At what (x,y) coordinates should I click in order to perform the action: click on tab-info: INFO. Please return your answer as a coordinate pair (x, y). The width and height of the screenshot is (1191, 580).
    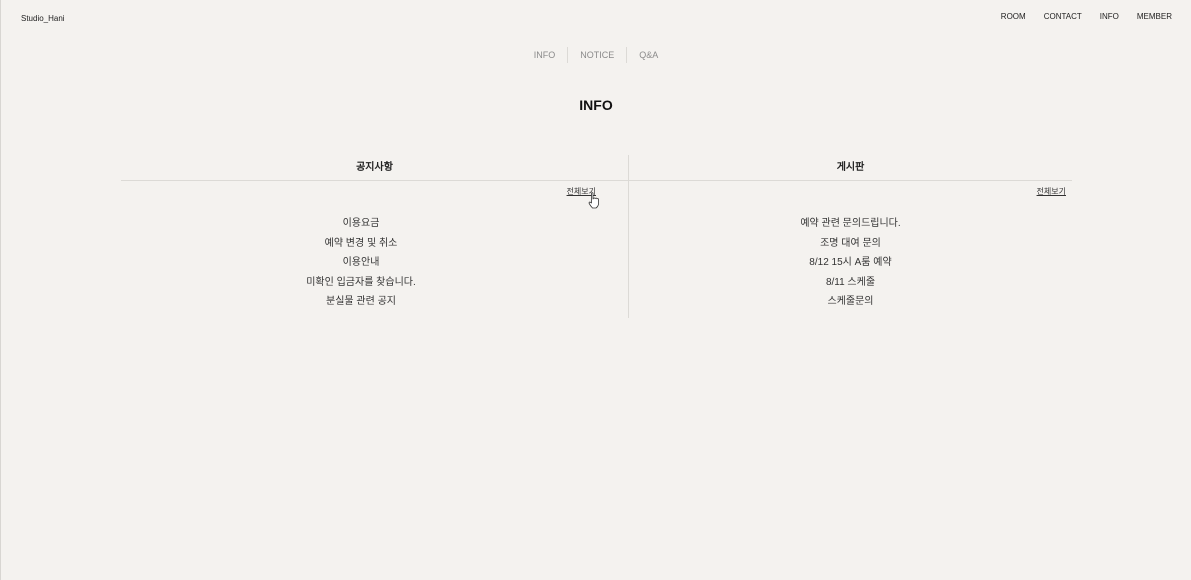
    Looking at the image, I should click on (545, 55).